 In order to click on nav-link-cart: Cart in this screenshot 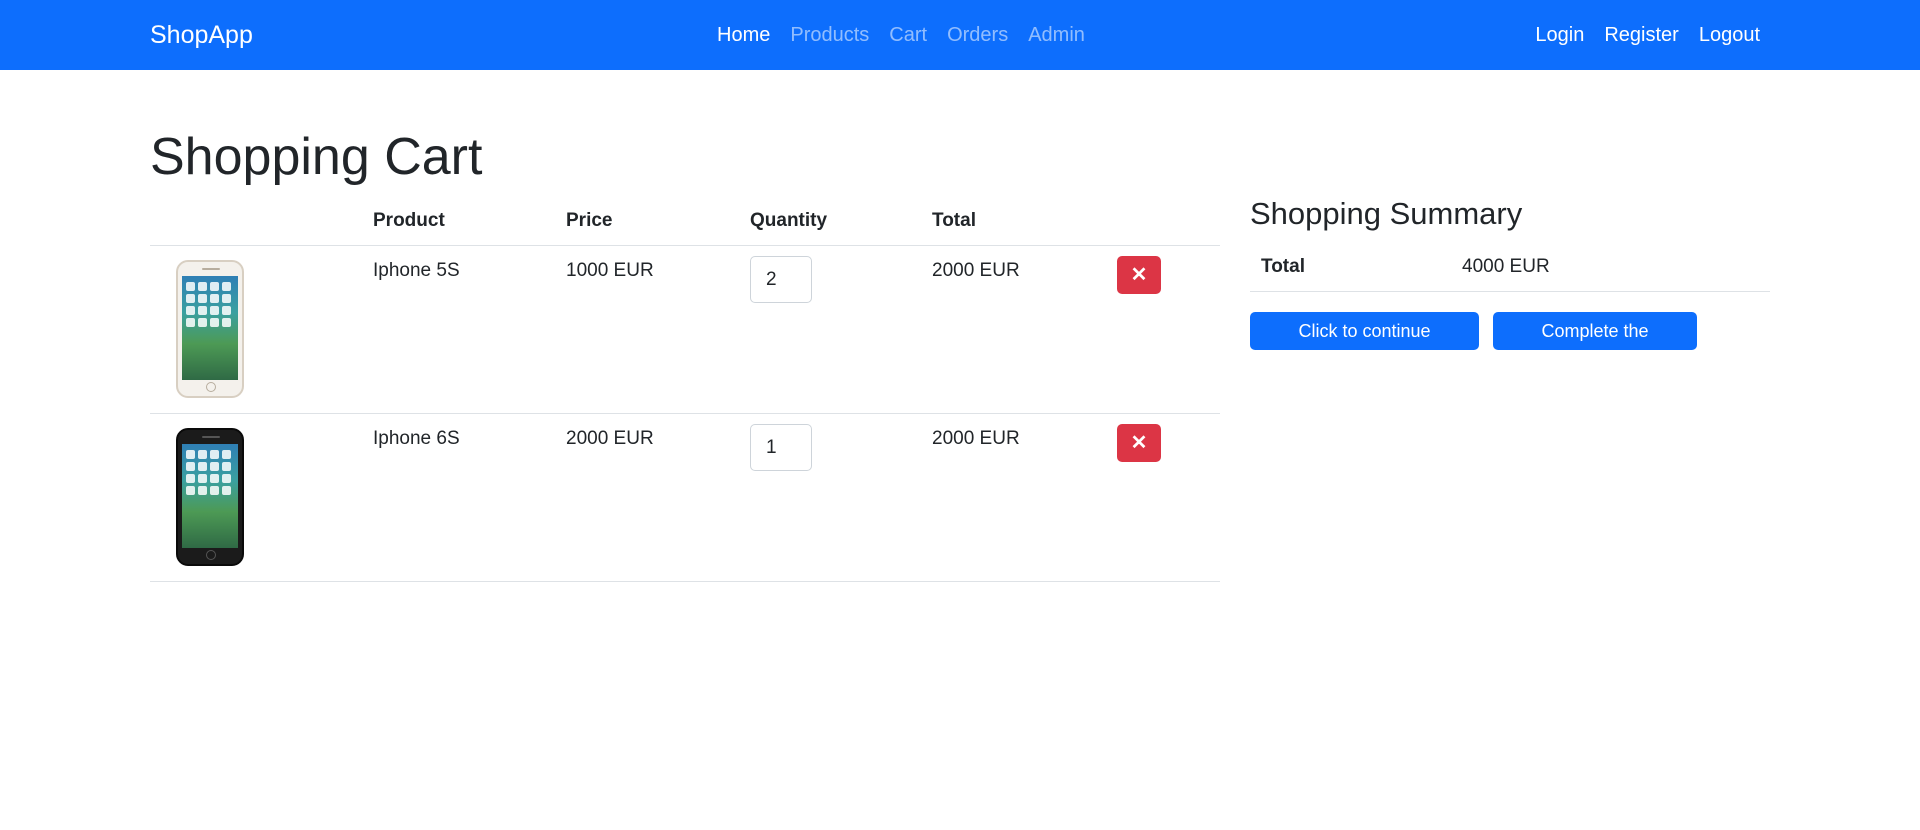, I will do `click(908, 35)`.